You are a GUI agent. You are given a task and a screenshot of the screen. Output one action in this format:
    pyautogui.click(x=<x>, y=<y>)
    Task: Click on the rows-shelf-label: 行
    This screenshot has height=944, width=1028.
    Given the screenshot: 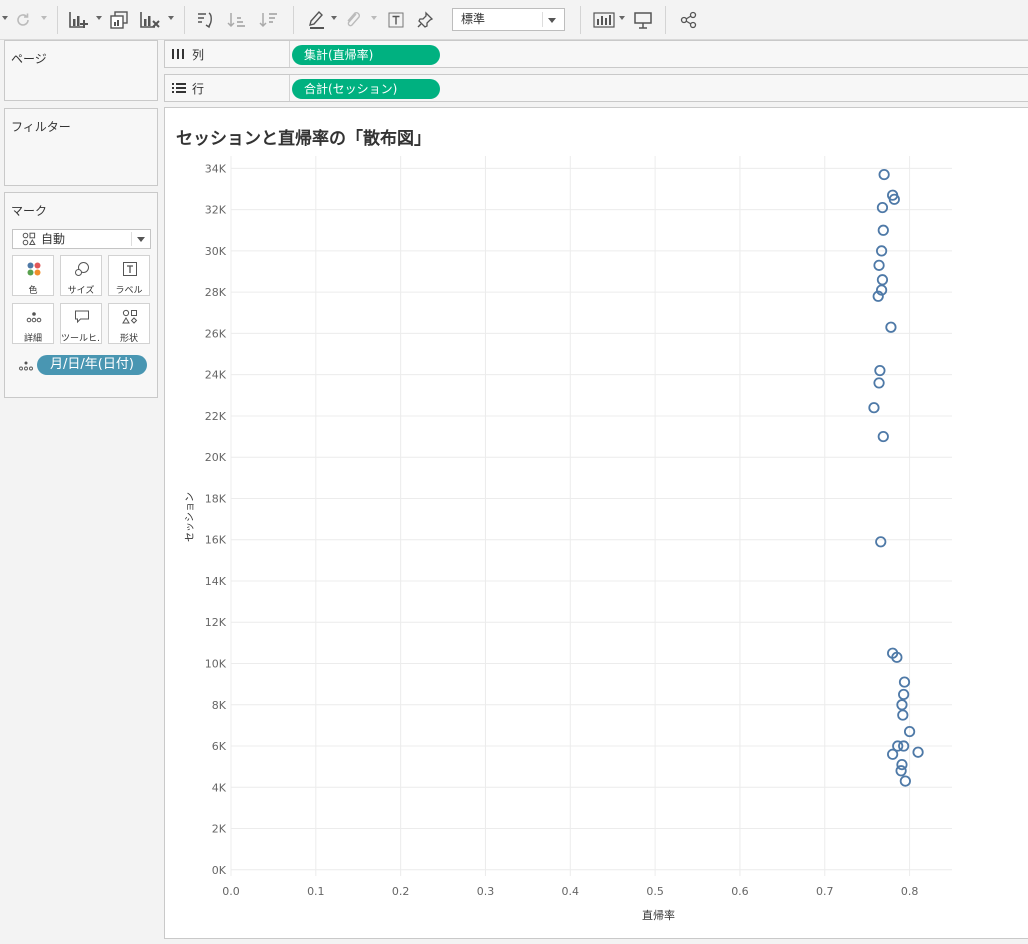 What is the action you would take?
    pyautogui.click(x=227, y=88)
    